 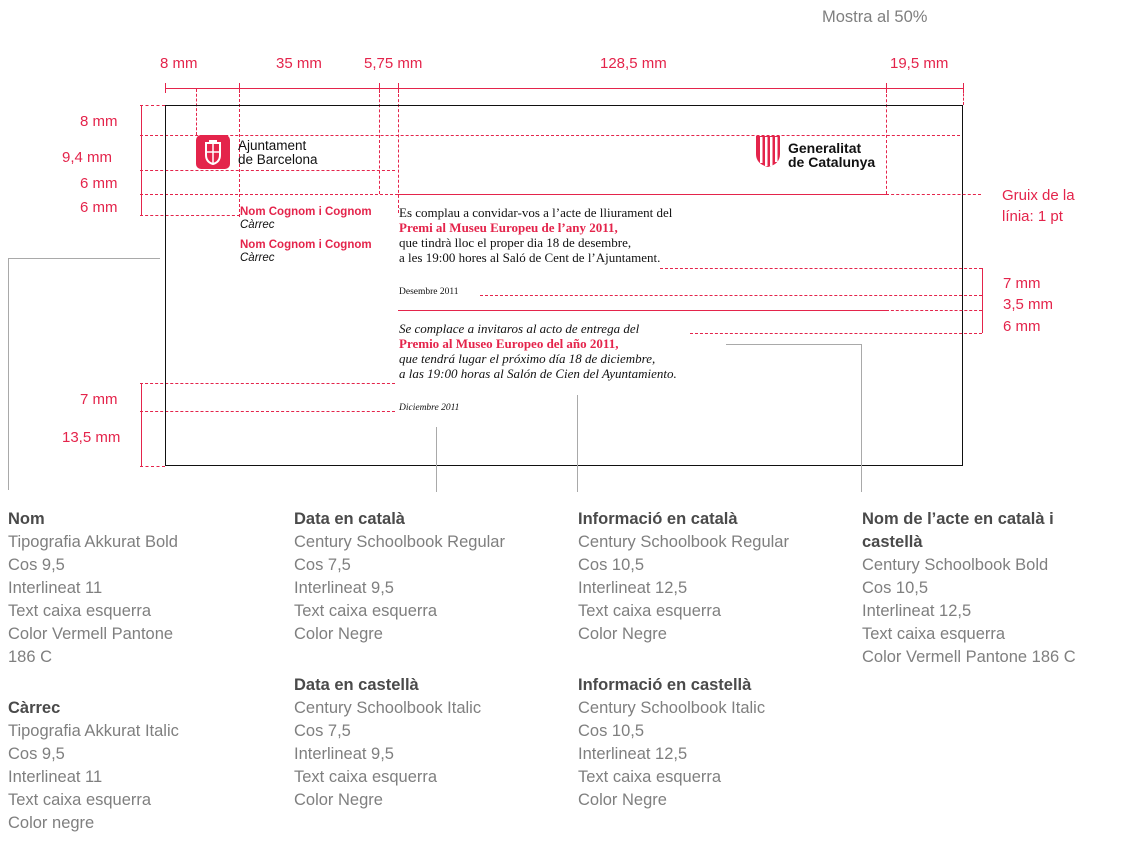 What do you see at coordinates (99, 183) in the screenshot?
I see `dim-left-logo-to-line: 6 mm` at bounding box center [99, 183].